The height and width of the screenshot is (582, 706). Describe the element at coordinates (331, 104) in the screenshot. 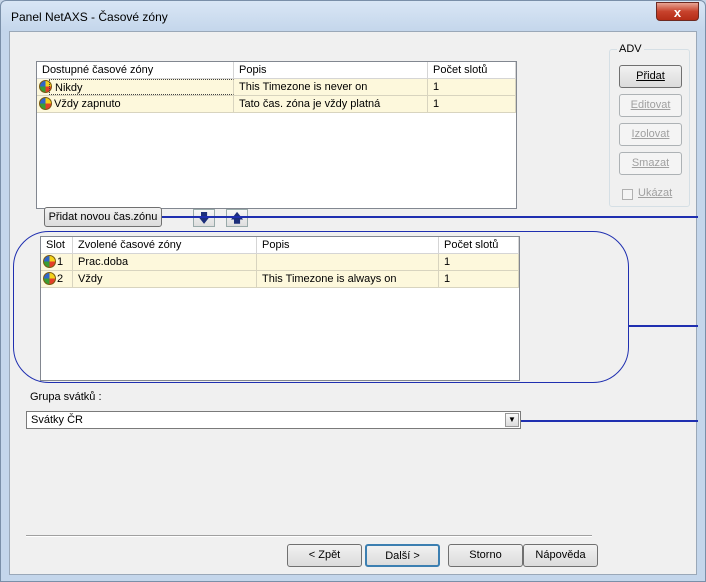

I see `timezone-description: Tato čas. zóna je vždy platná` at that location.